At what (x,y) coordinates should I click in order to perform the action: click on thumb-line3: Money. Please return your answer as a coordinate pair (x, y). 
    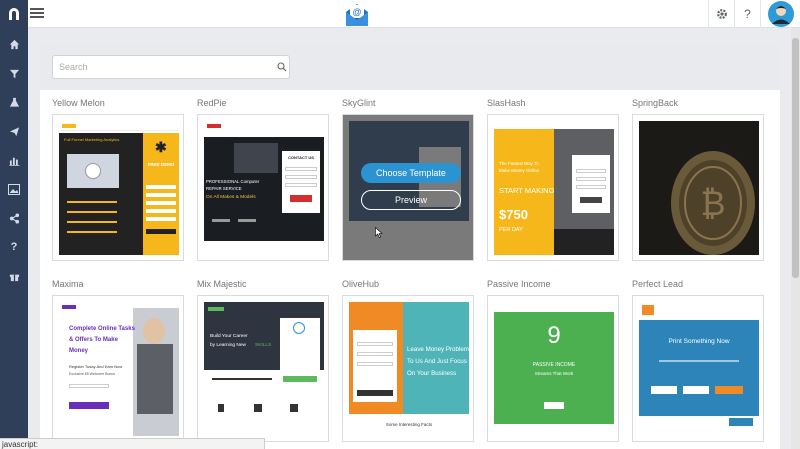
    Looking at the image, I should click on (79, 351).